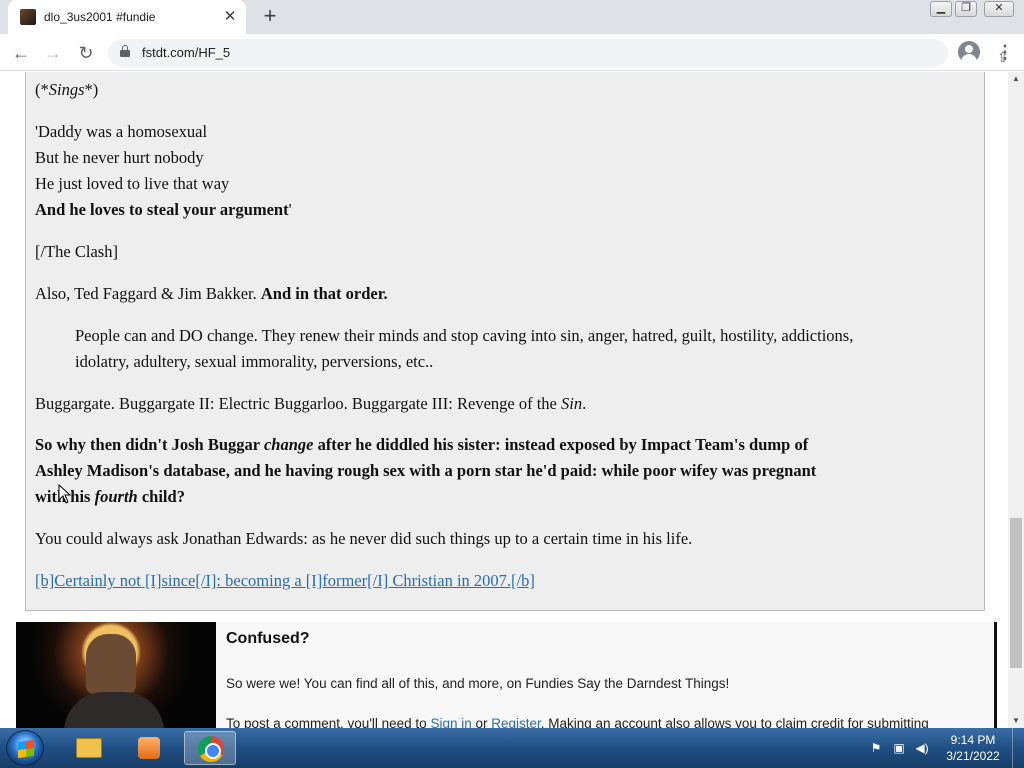 Image resolution: width=1024 pixels, height=768 pixels. What do you see at coordinates (943, 748) in the screenshot?
I see `system-tray: ⚑ ▣ ◀) 9:14 PM 3/21/2022` at bounding box center [943, 748].